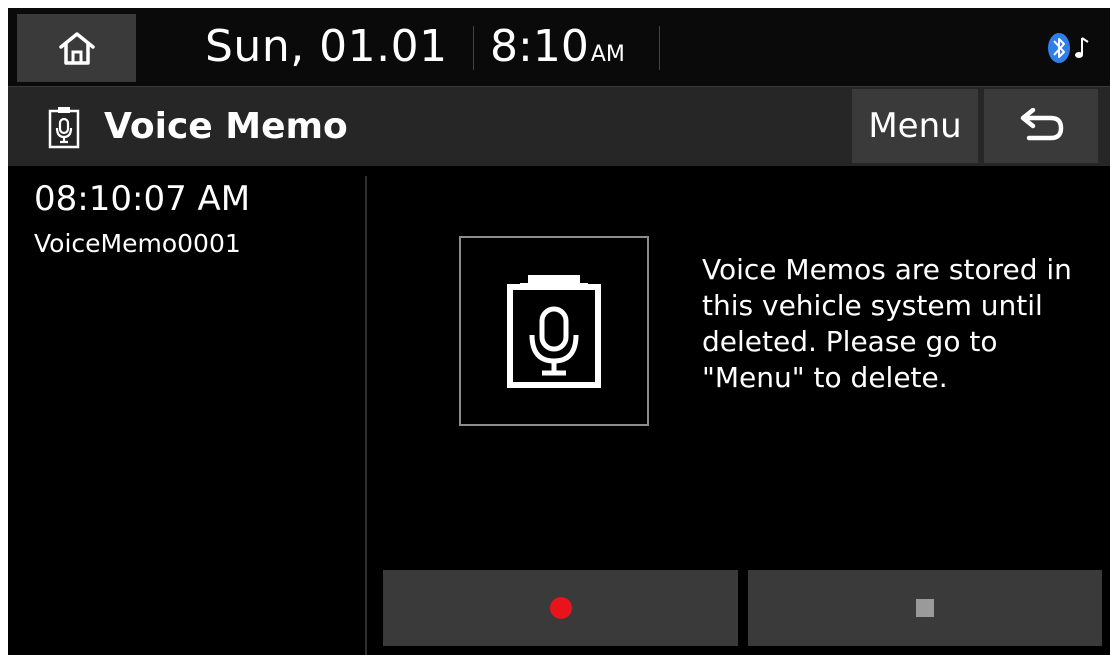 The width and height of the screenshot is (1110, 655). I want to click on list-divider, so click(366, 415).